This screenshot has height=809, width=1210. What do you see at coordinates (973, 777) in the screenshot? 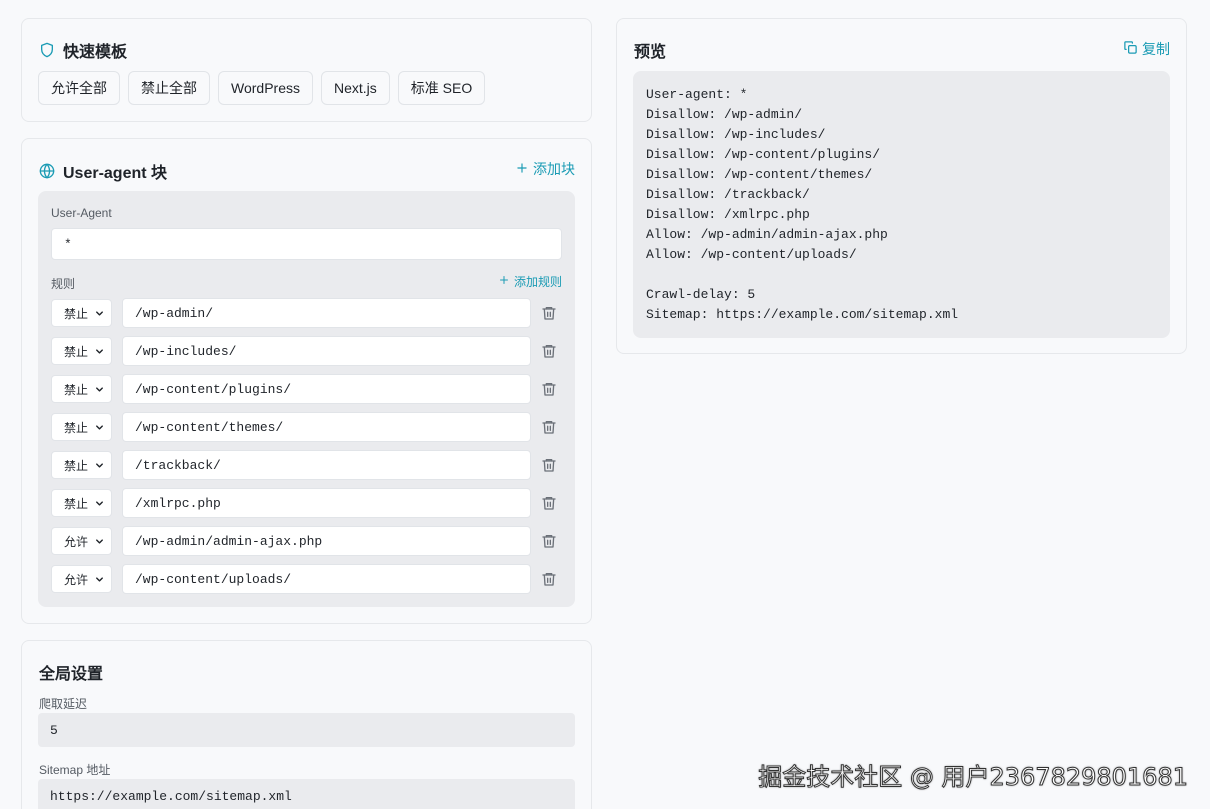
I see `watermark: 掘金技术社区 @ 用户2367829801681` at bounding box center [973, 777].